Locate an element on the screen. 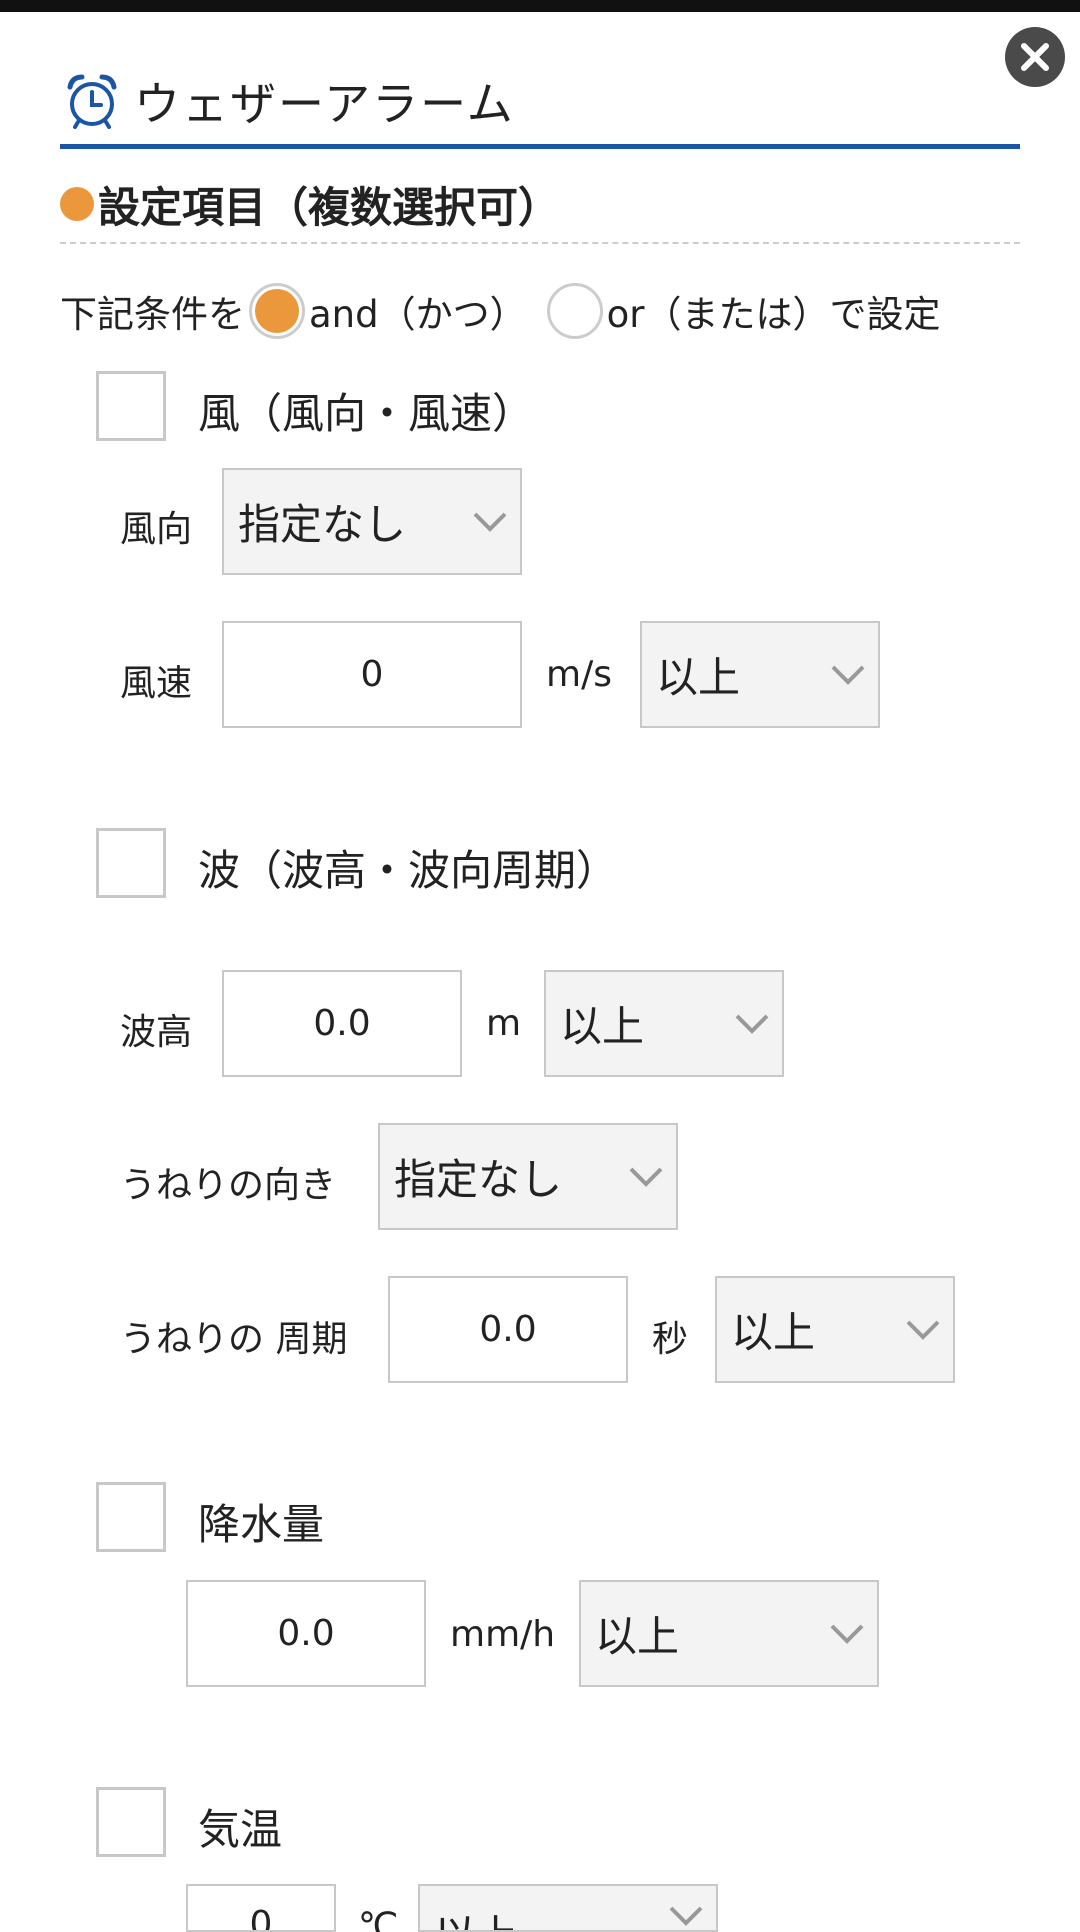 The width and height of the screenshot is (1080, 1932). and-radio is located at coordinates (277, 311).